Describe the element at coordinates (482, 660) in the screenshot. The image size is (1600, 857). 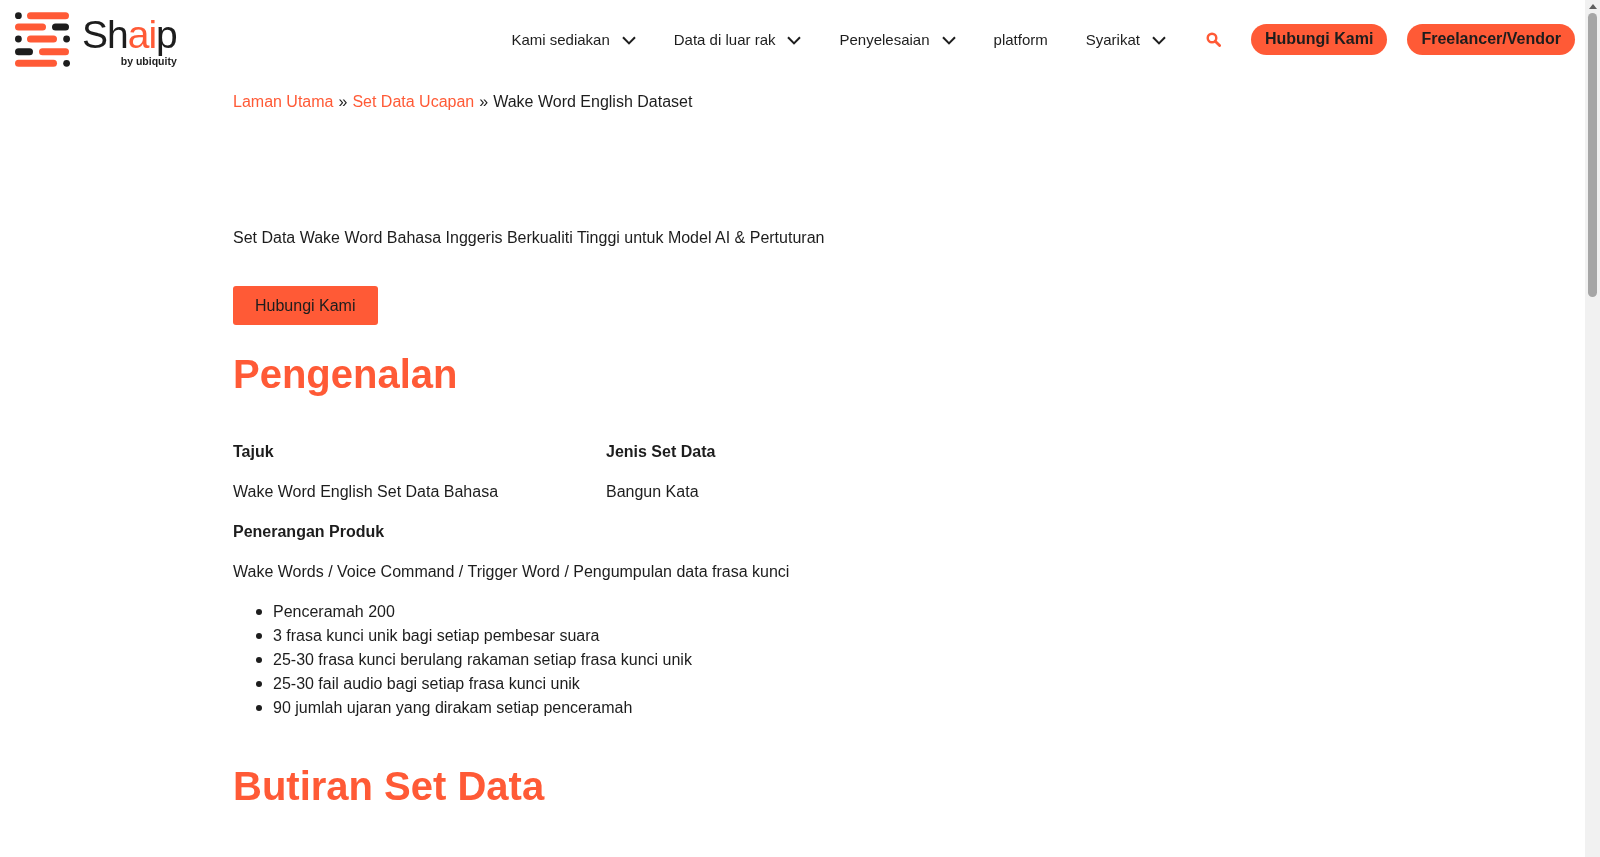
I see `list-item-text: 25-30 frasa kunci berulang rakaman setiap frasa kunci unik` at that location.